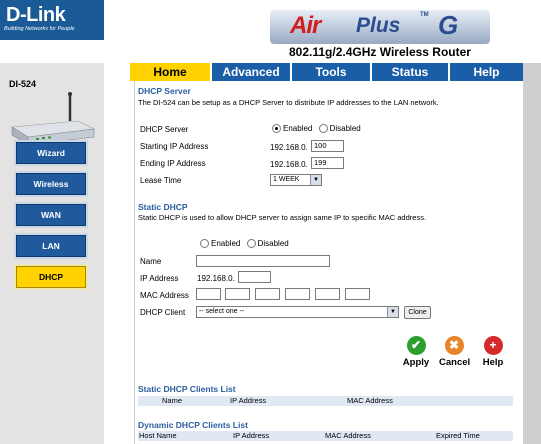 The height and width of the screenshot is (444, 541). I want to click on airplus-brand: Air Plus TM G, so click(380, 27).